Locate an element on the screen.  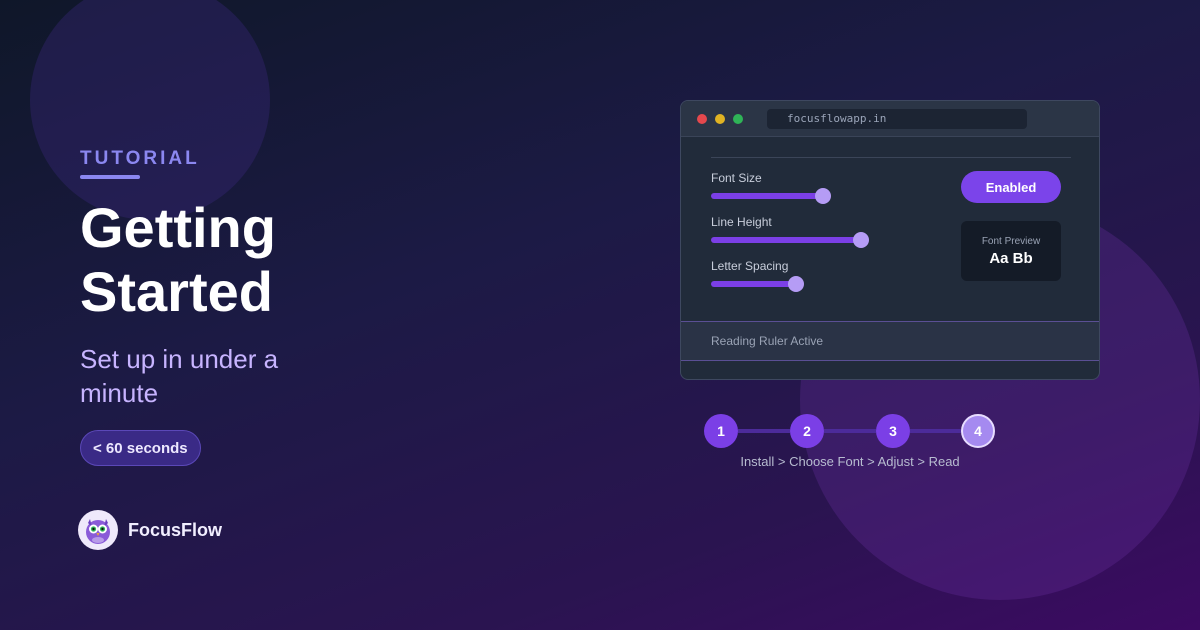
enabled-toggle-button: Enabled is located at coordinates (1011, 187).